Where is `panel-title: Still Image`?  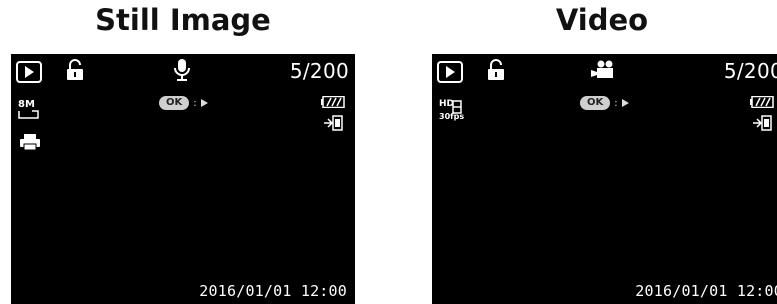
panel-title: Still Image is located at coordinates (183, 20).